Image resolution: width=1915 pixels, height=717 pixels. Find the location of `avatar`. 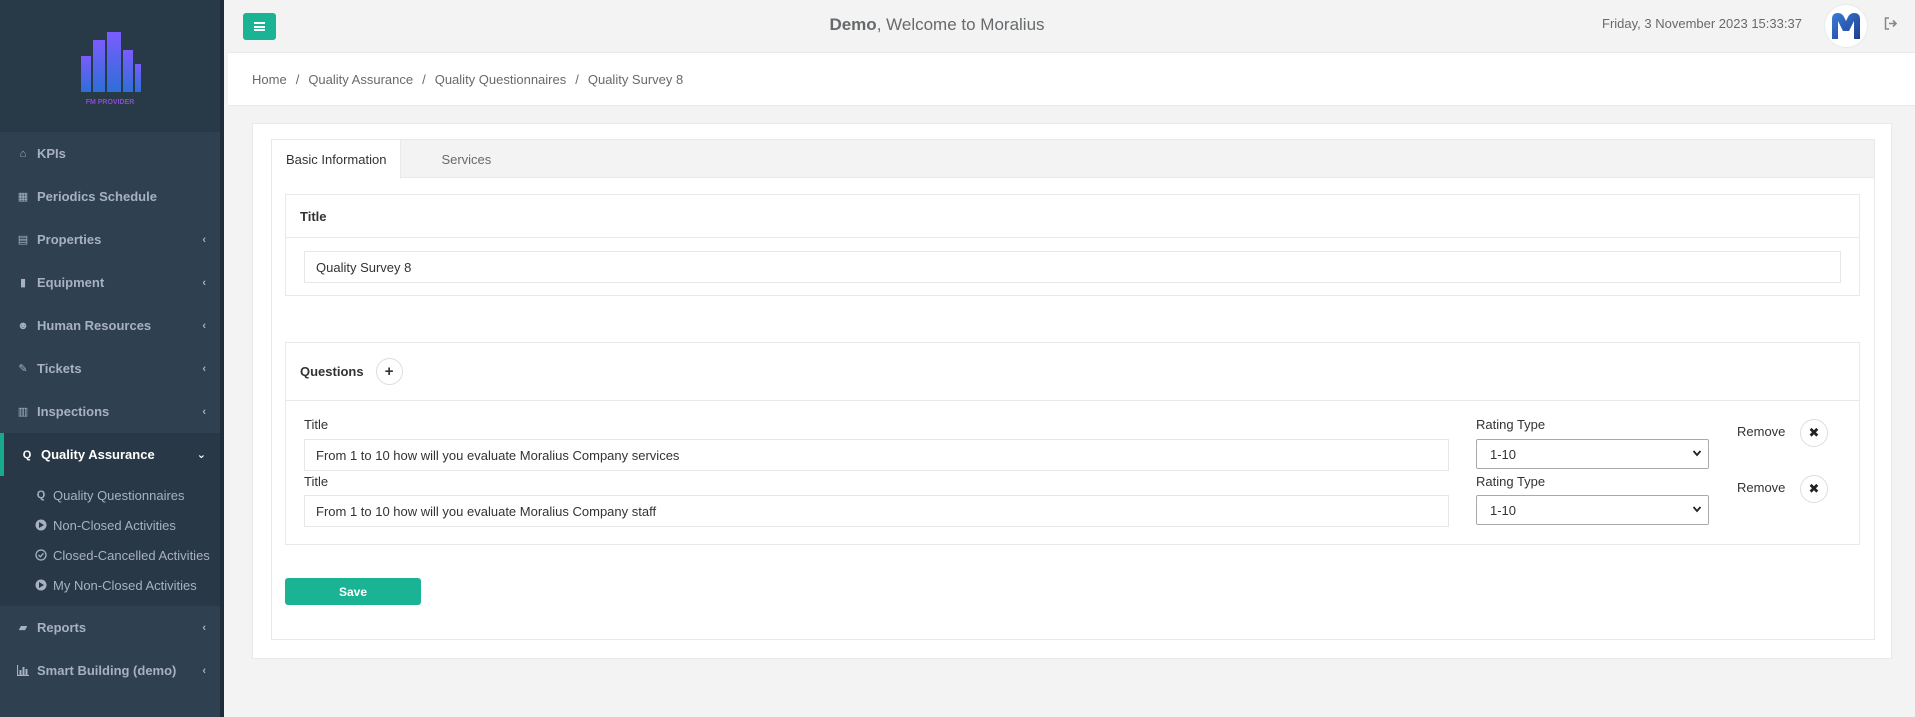

avatar is located at coordinates (1846, 26).